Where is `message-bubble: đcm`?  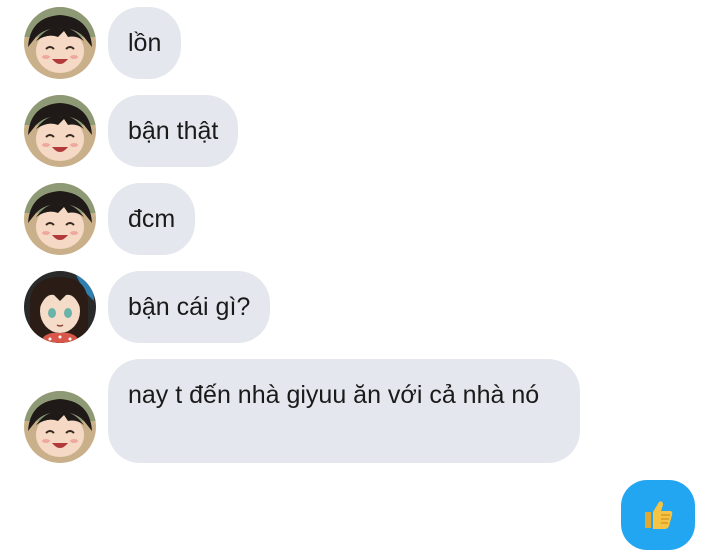
message-bubble: đcm is located at coordinates (152, 219).